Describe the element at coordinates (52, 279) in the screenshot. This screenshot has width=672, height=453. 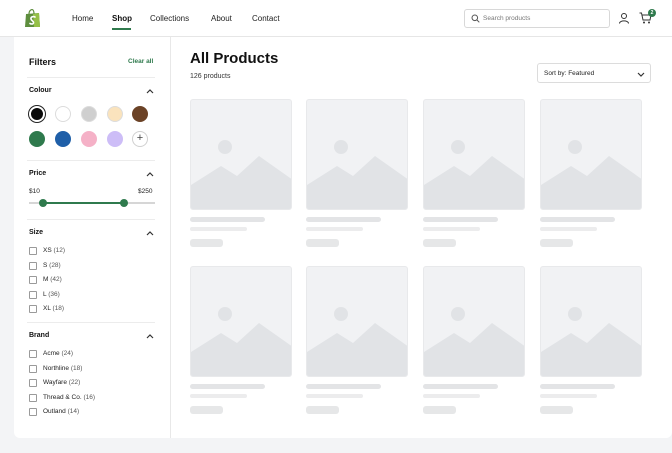
I see `size-option-label: M (42)` at that location.